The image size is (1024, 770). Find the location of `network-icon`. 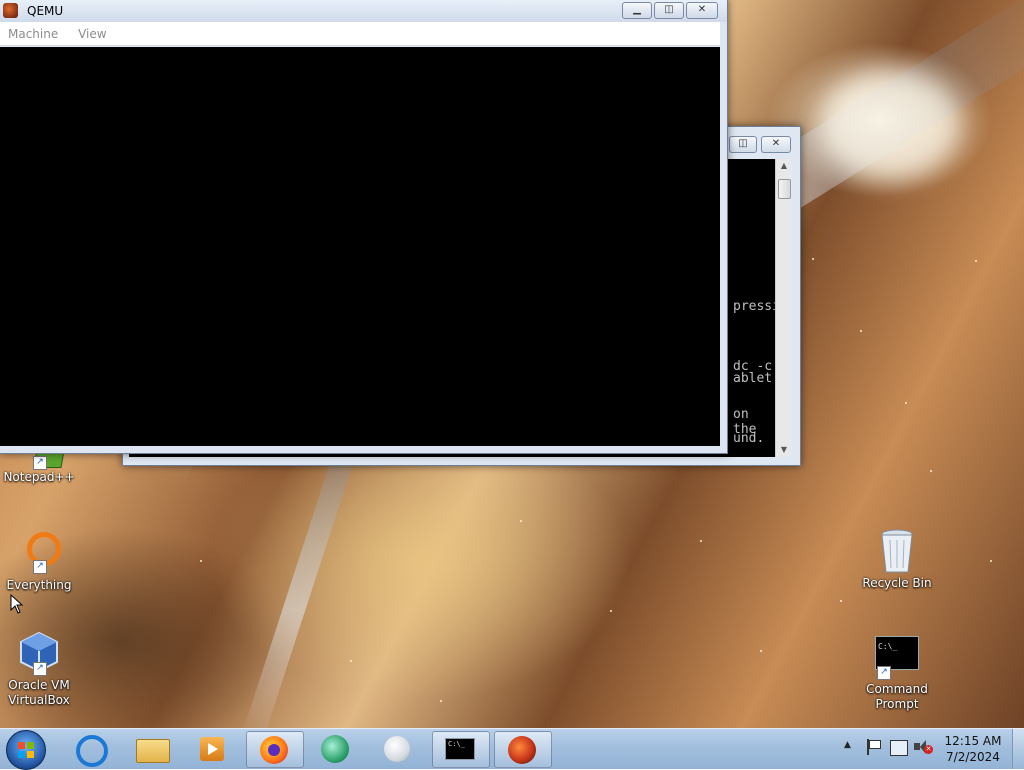

network-icon is located at coordinates (899, 748).